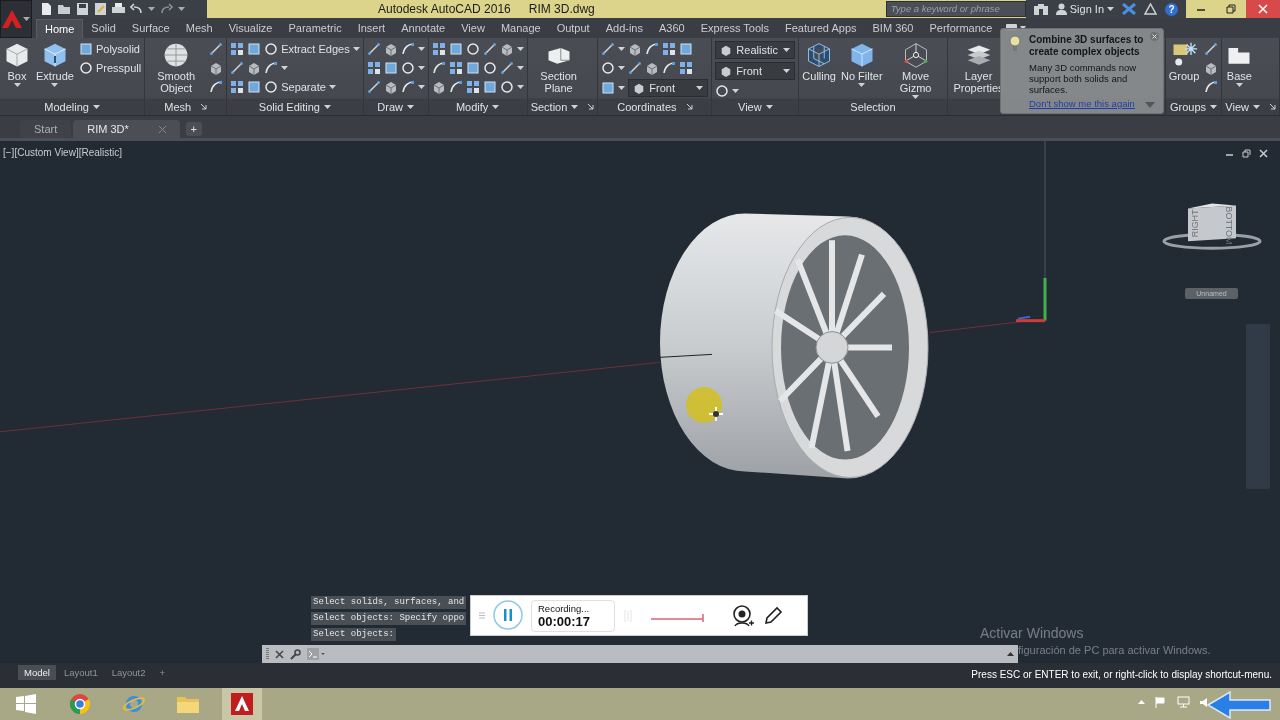 This screenshot has height=720, width=1280. Describe the element at coordinates (16, 19) in the screenshot. I see `application-menu-button` at that location.